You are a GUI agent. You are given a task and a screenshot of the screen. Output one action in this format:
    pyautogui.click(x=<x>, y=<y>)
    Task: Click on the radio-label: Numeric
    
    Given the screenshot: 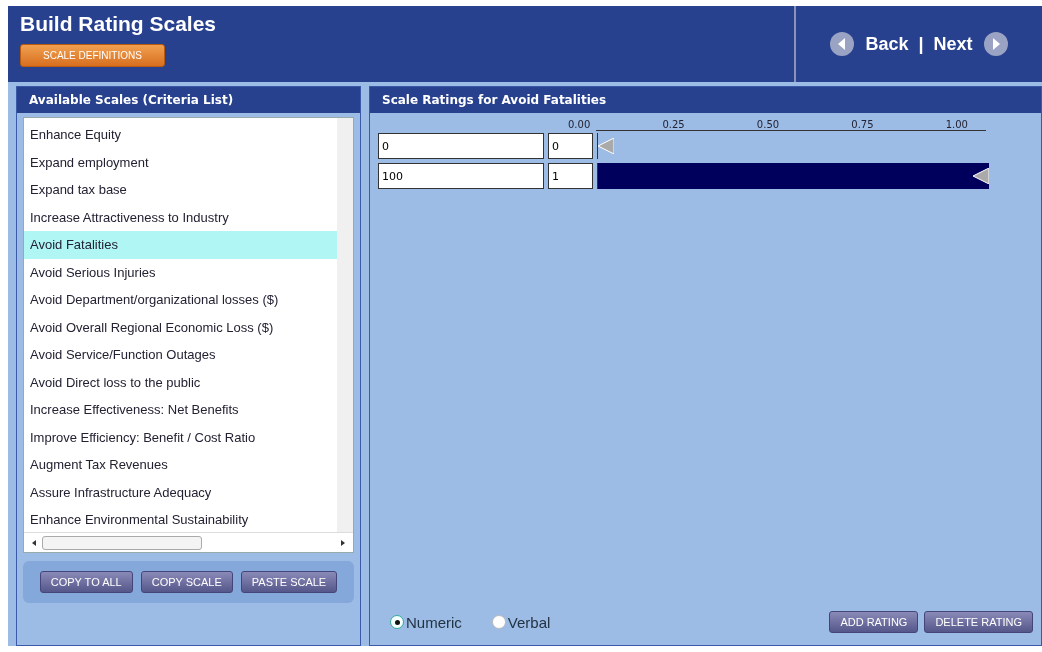 What is the action you would take?
    pyautogui.click(x=434, y=622)
    